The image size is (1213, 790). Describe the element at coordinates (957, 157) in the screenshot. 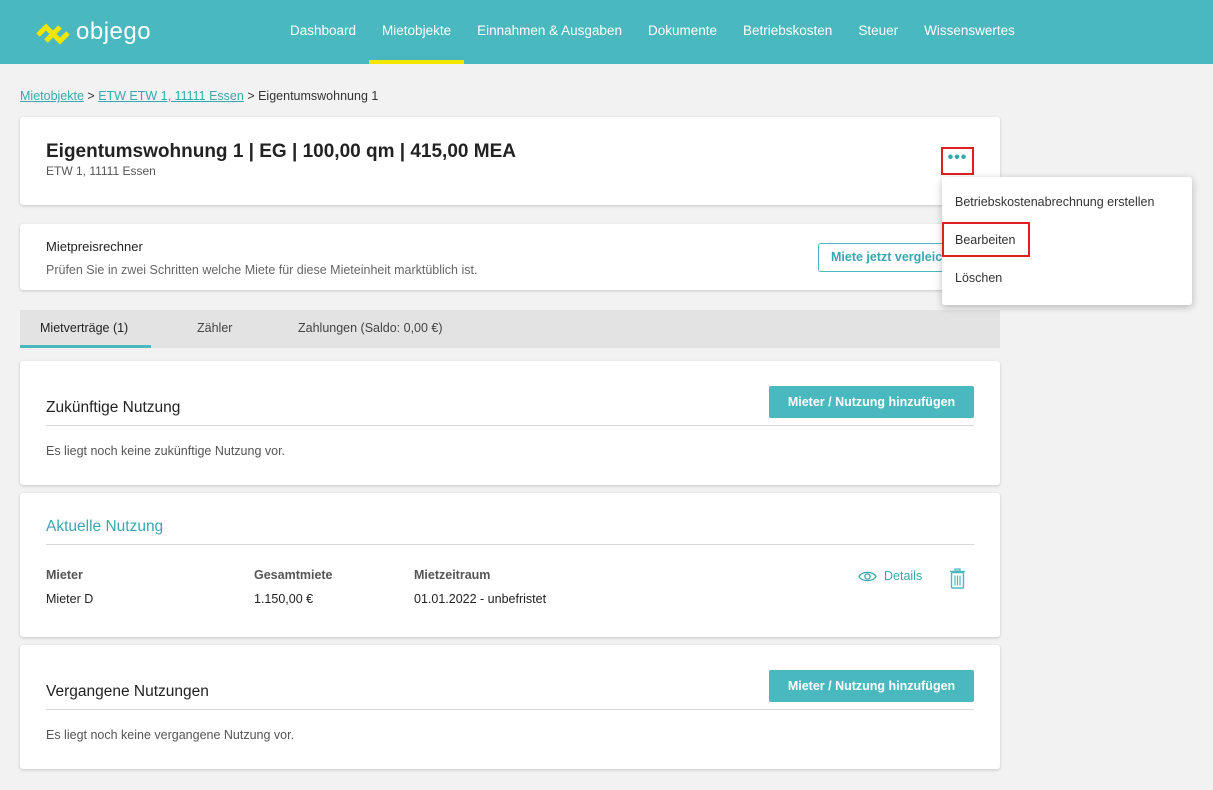

I see `more-horizontal-icon: •••` at that location.